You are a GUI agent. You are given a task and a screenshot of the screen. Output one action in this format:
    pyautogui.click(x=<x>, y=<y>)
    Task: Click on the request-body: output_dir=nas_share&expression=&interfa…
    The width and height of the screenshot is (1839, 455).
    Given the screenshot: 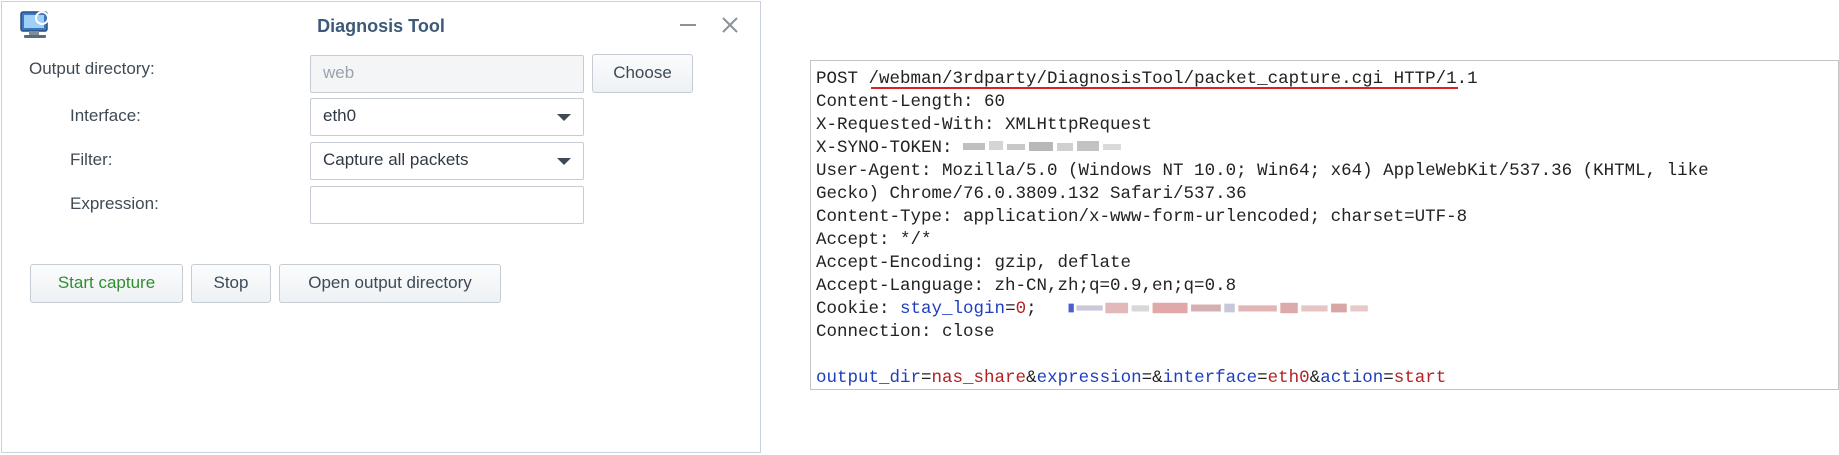 What is the action you would take?
    pyautogui.click(x=1131, y=378)
    